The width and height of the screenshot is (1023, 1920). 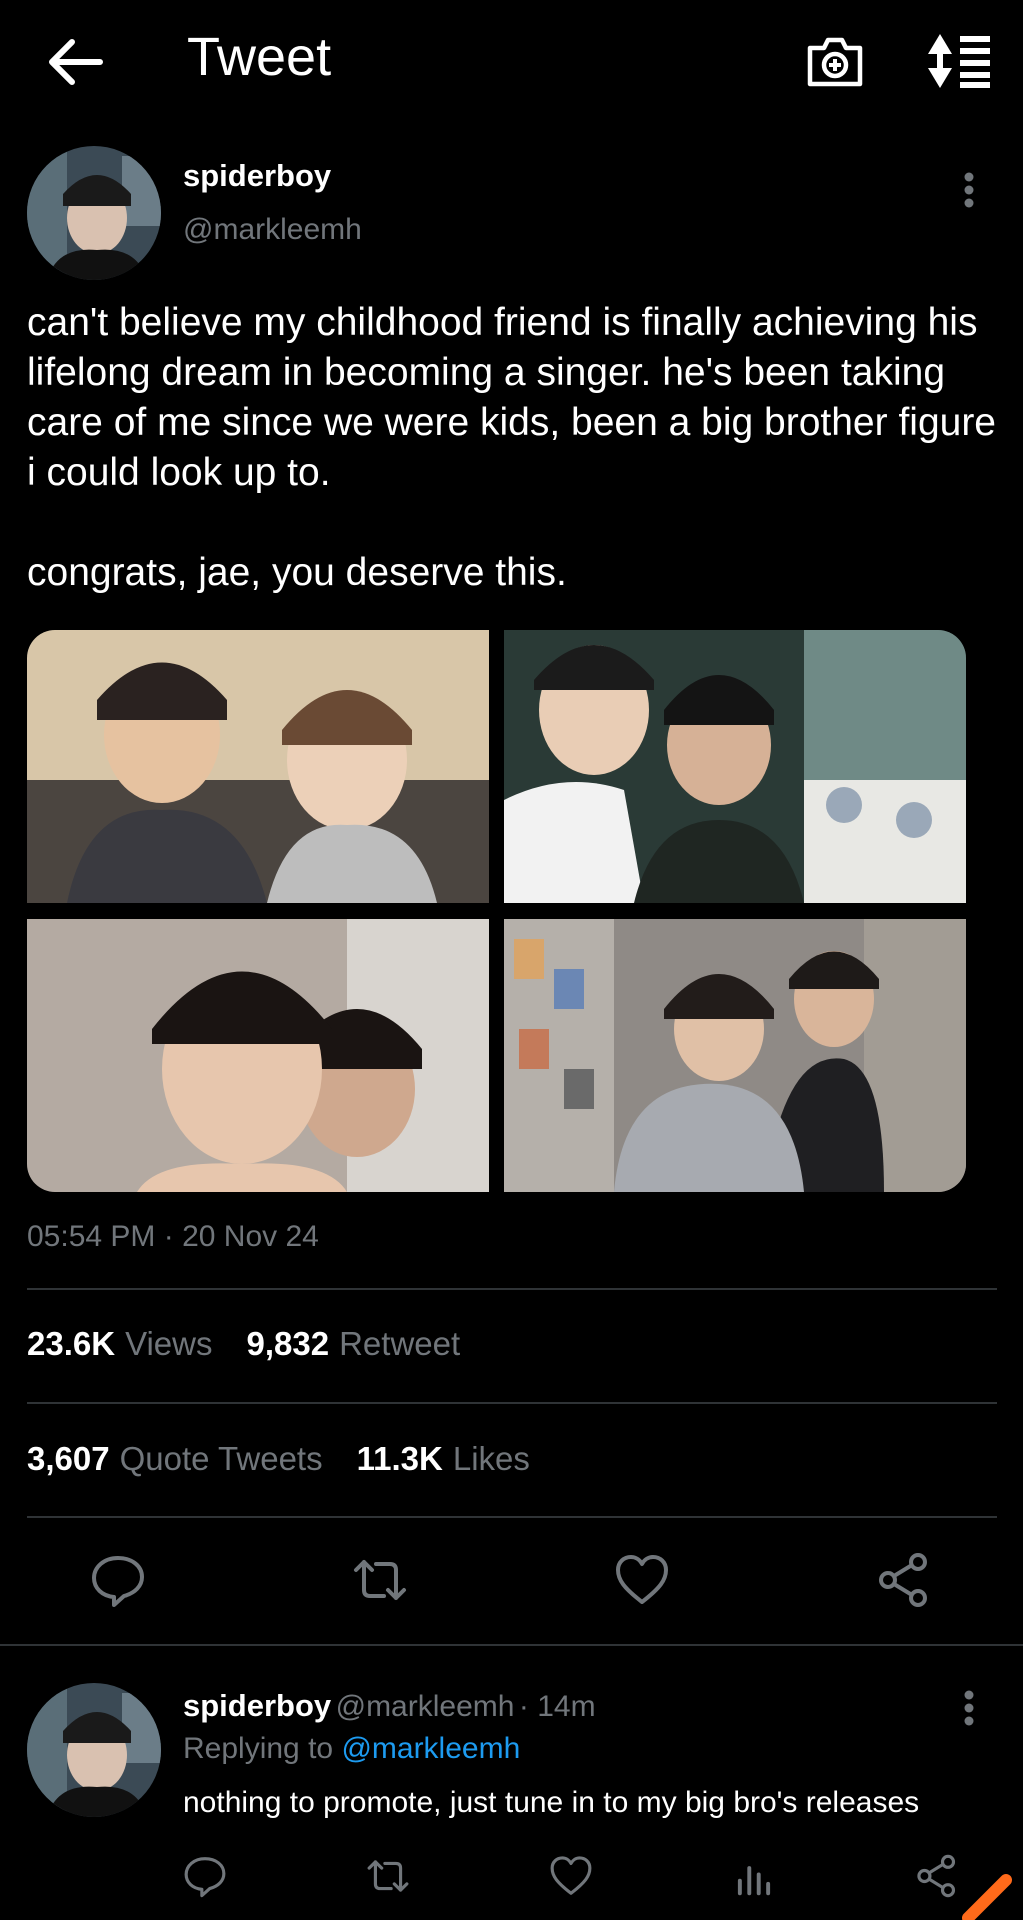 I want to click on display-name: spiderboy, so click(x=257, y=176).